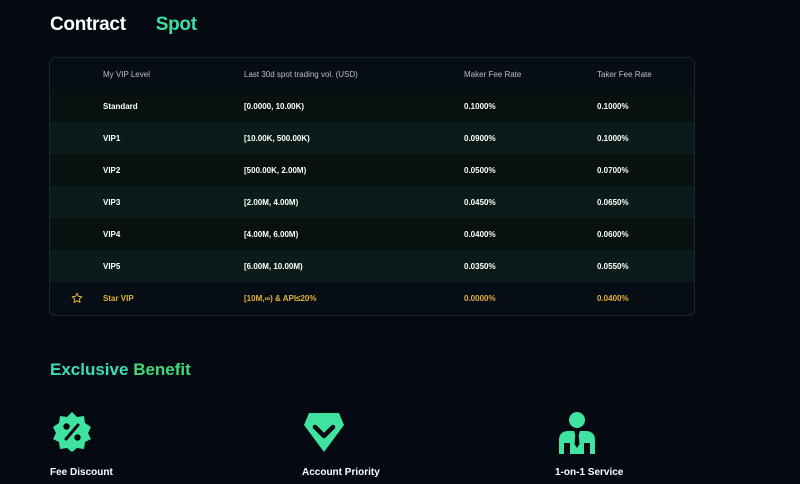  I want to click on row-volume: [2.00M, 4.00M), so click(271, 202).